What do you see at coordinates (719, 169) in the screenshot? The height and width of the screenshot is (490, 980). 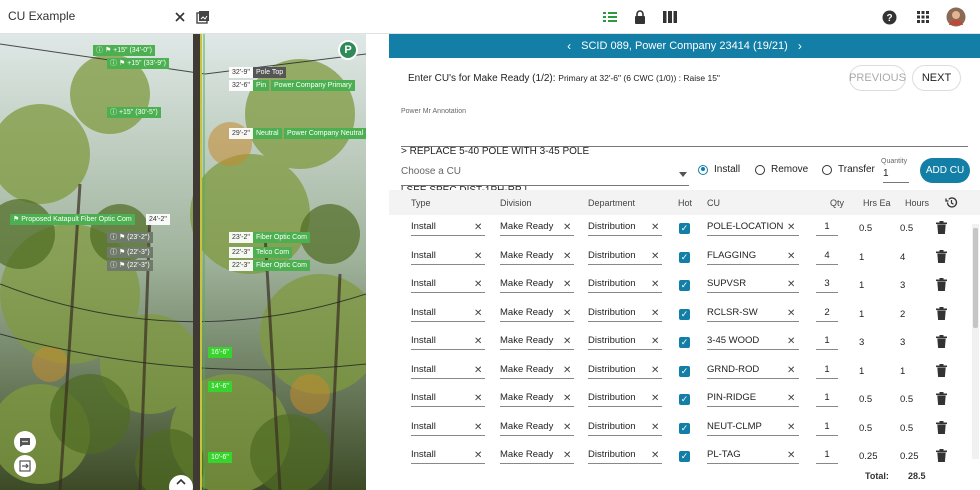 I see `radio-install: Install` at bounding box center [719, 169].